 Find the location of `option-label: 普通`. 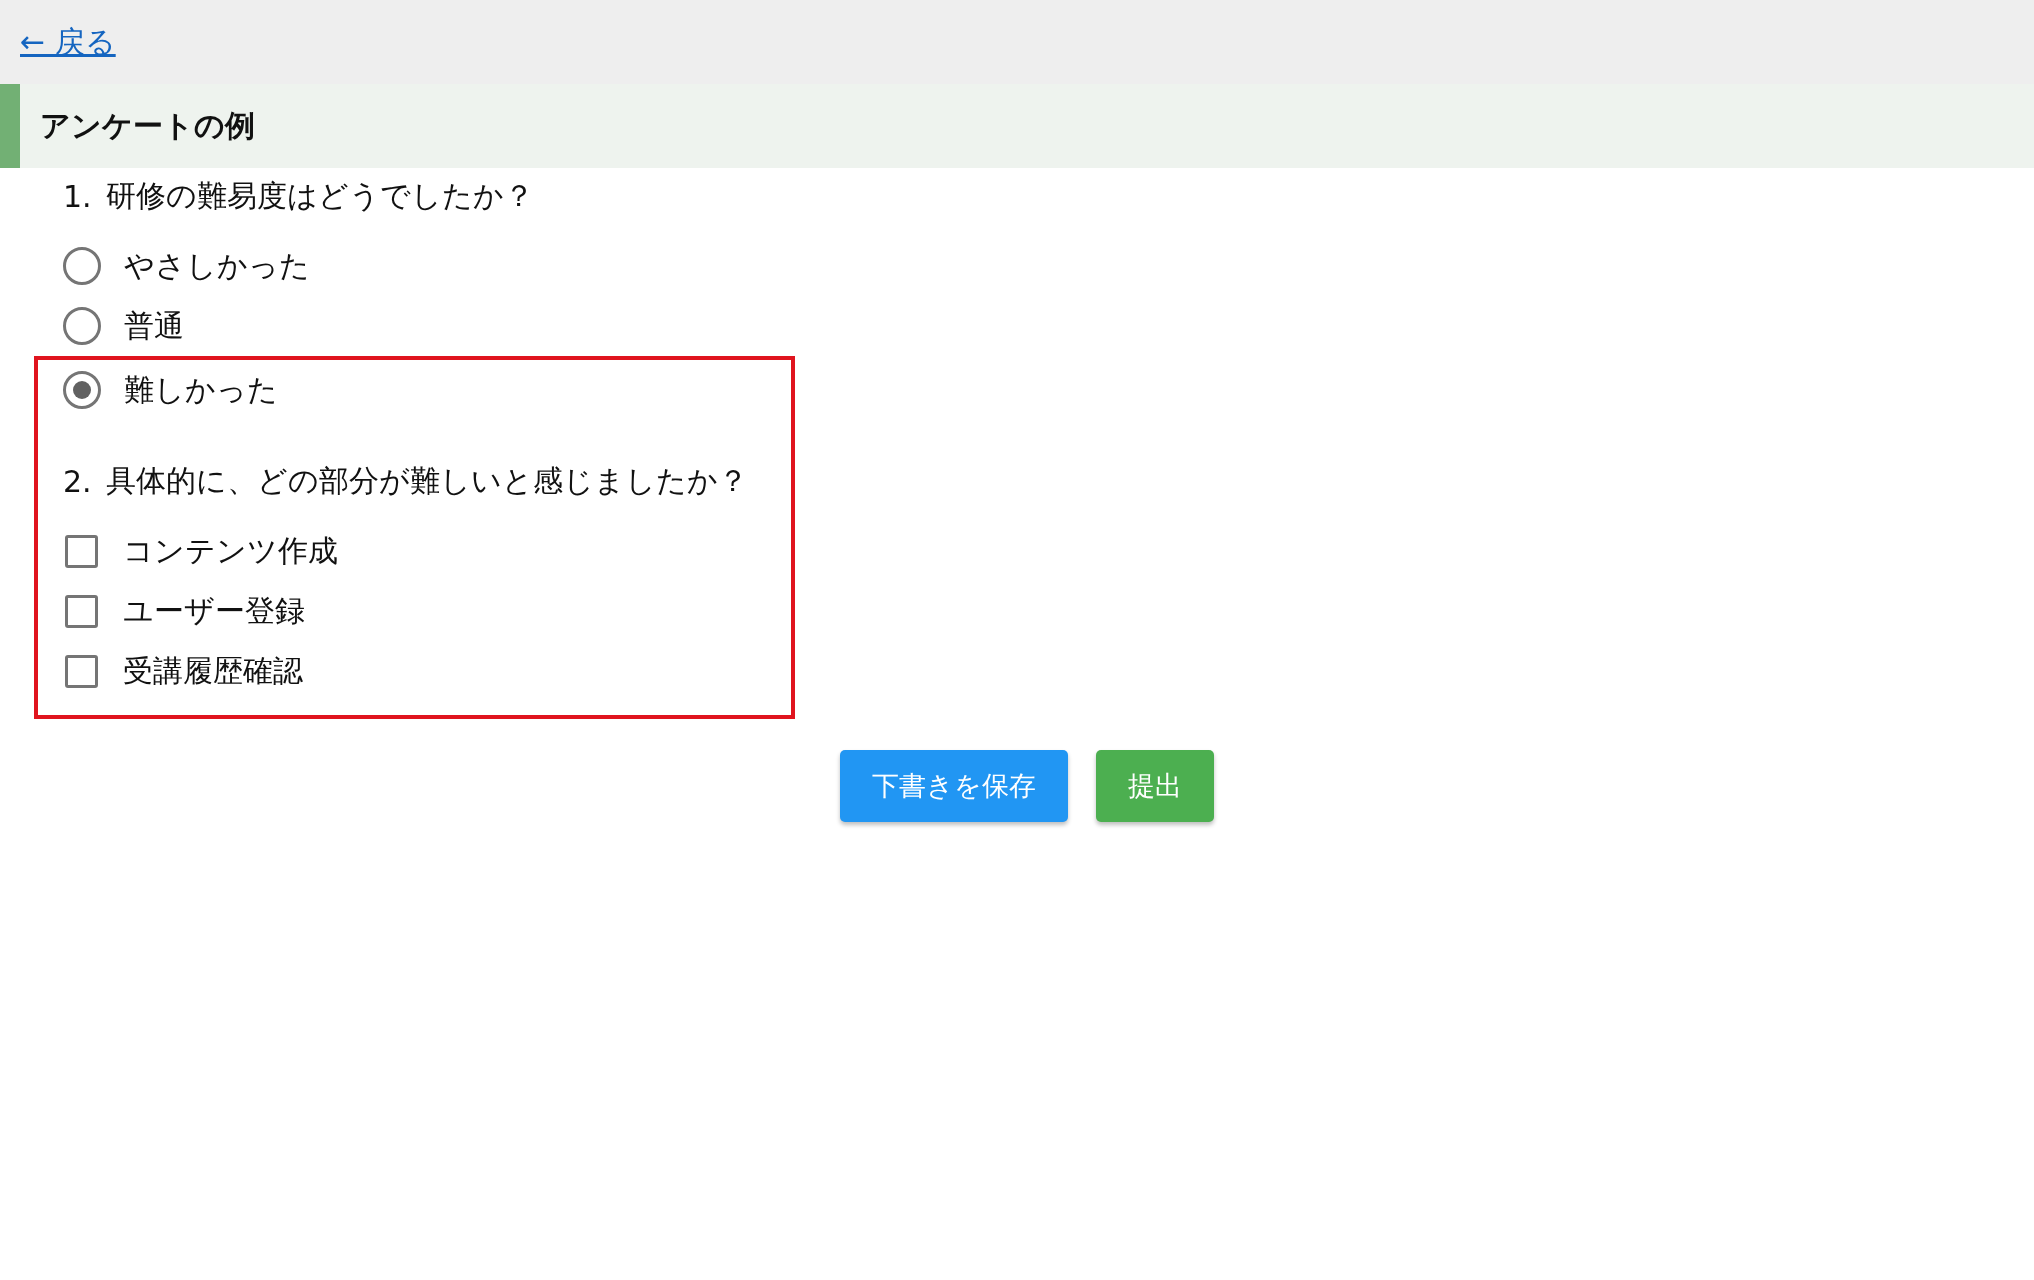

option-label: 普通 is located at coordinates (154, 326).